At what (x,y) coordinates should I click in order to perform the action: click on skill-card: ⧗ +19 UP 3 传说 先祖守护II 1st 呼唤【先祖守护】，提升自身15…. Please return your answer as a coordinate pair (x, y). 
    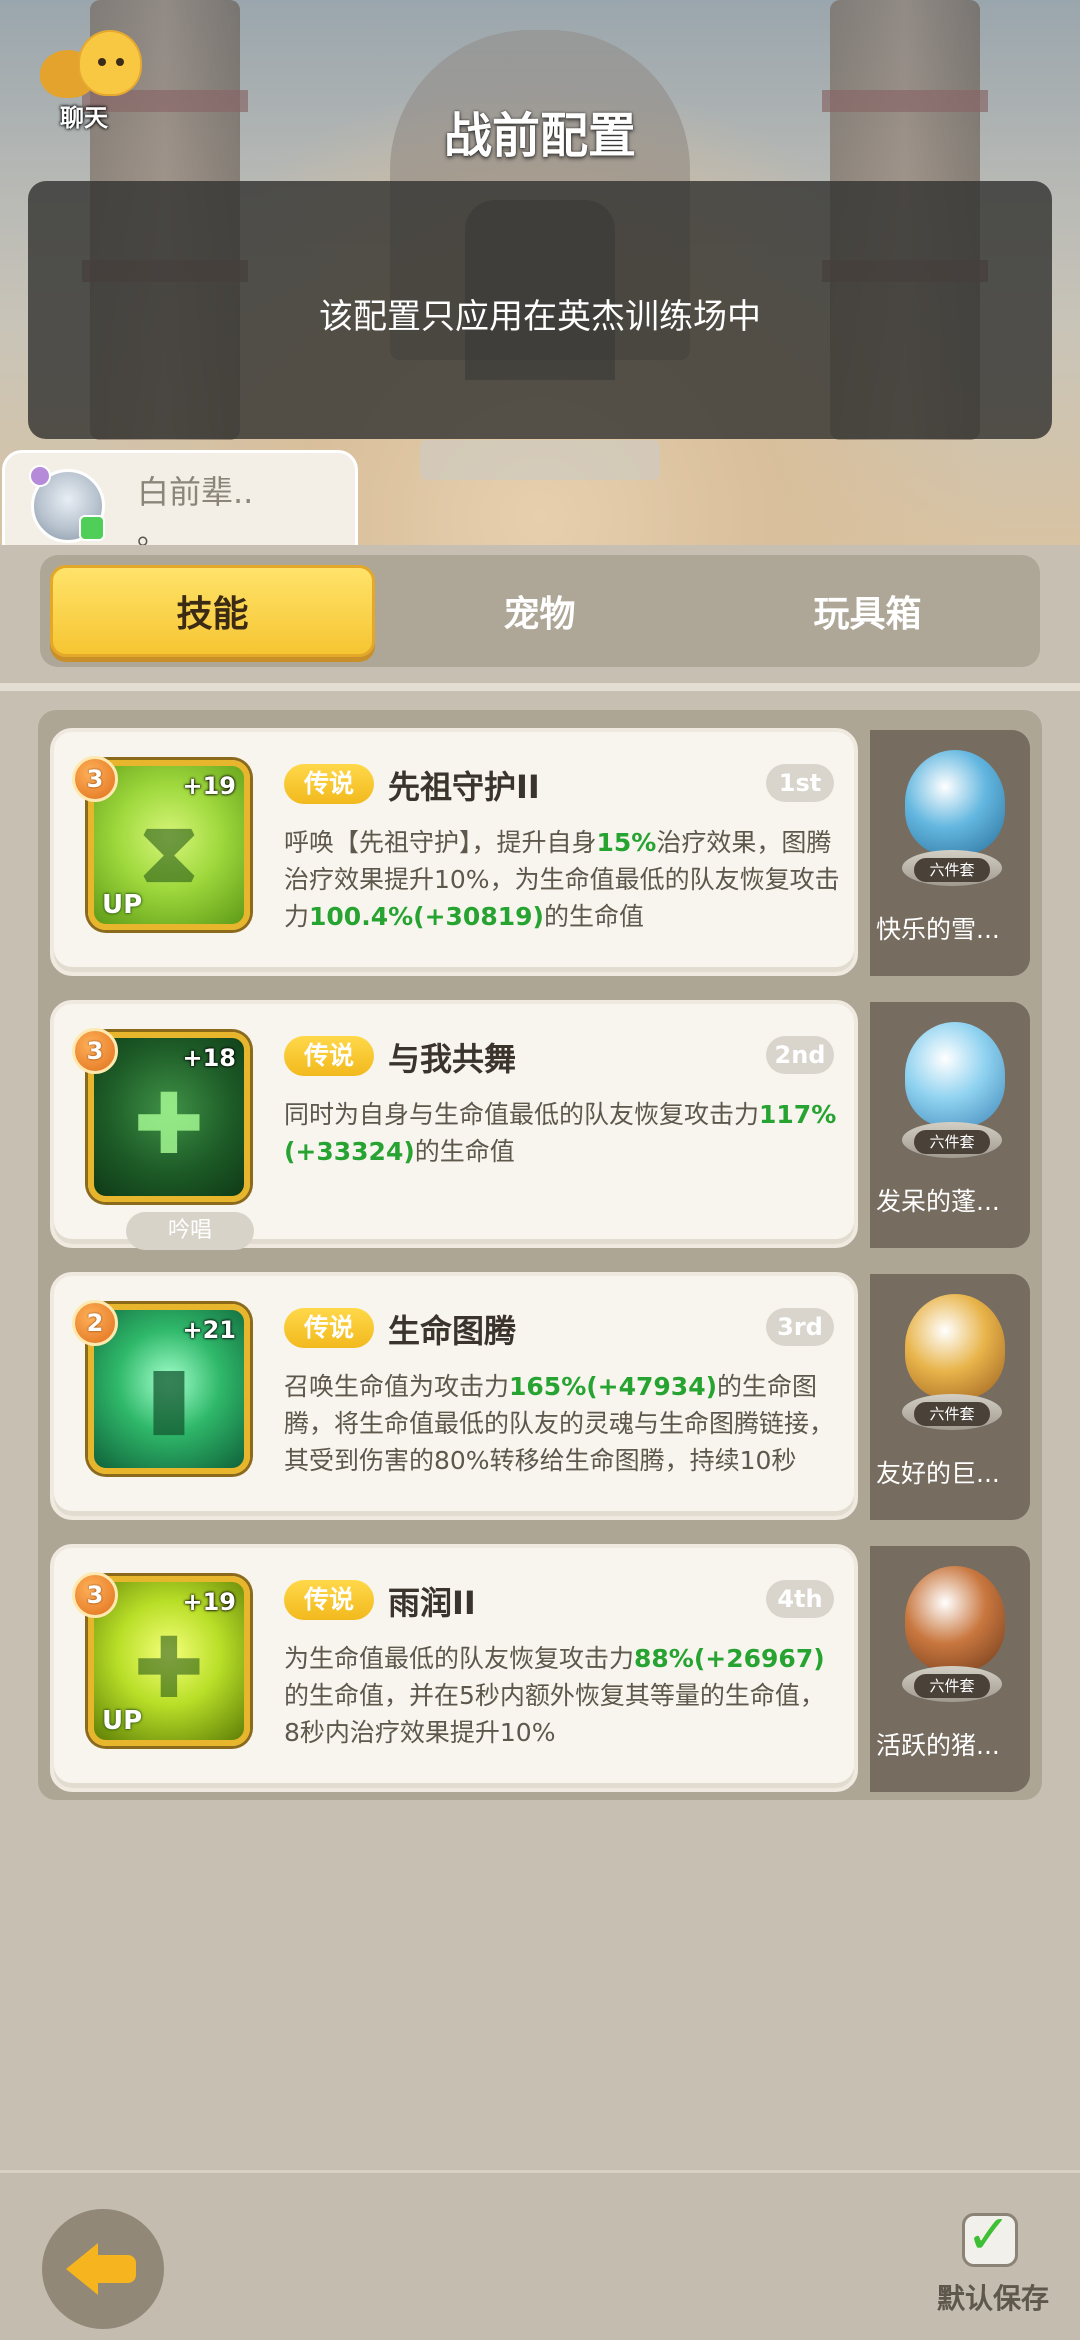
    Looking at the image, I should click on (454, 852).